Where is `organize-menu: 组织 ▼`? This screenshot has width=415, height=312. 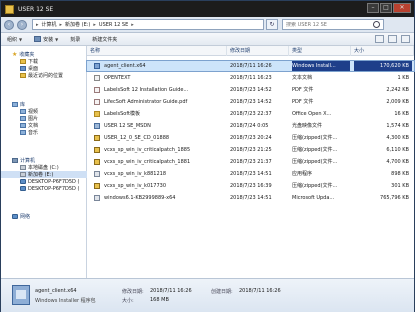 organize-menu: 组织 ▼ is located at coordinates (14, 39).